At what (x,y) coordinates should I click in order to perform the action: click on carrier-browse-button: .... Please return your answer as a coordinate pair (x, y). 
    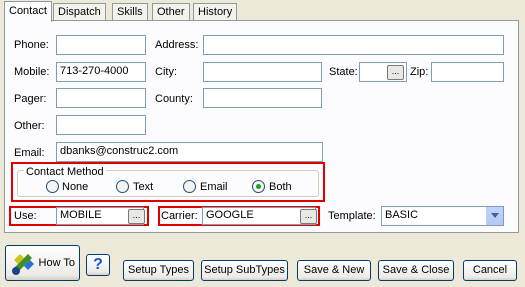
    Looking at the image, I should click on (308, 216).